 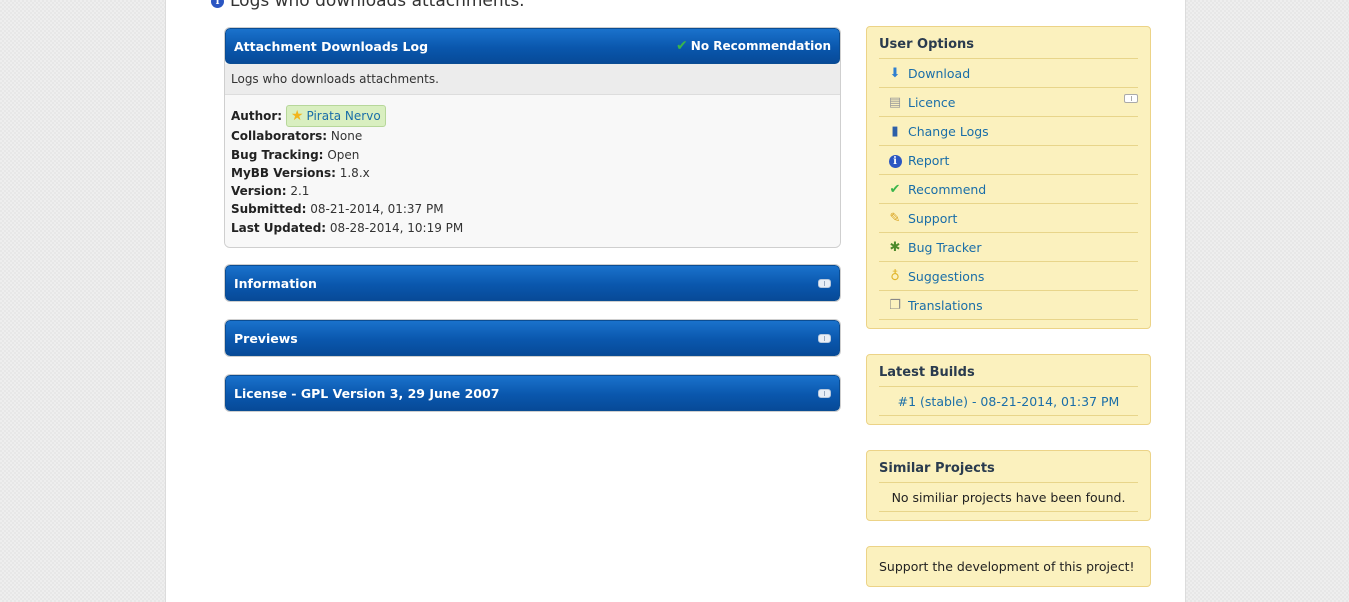 I want to click on detail-label: Last Updated:, so click(x=279, y=227).